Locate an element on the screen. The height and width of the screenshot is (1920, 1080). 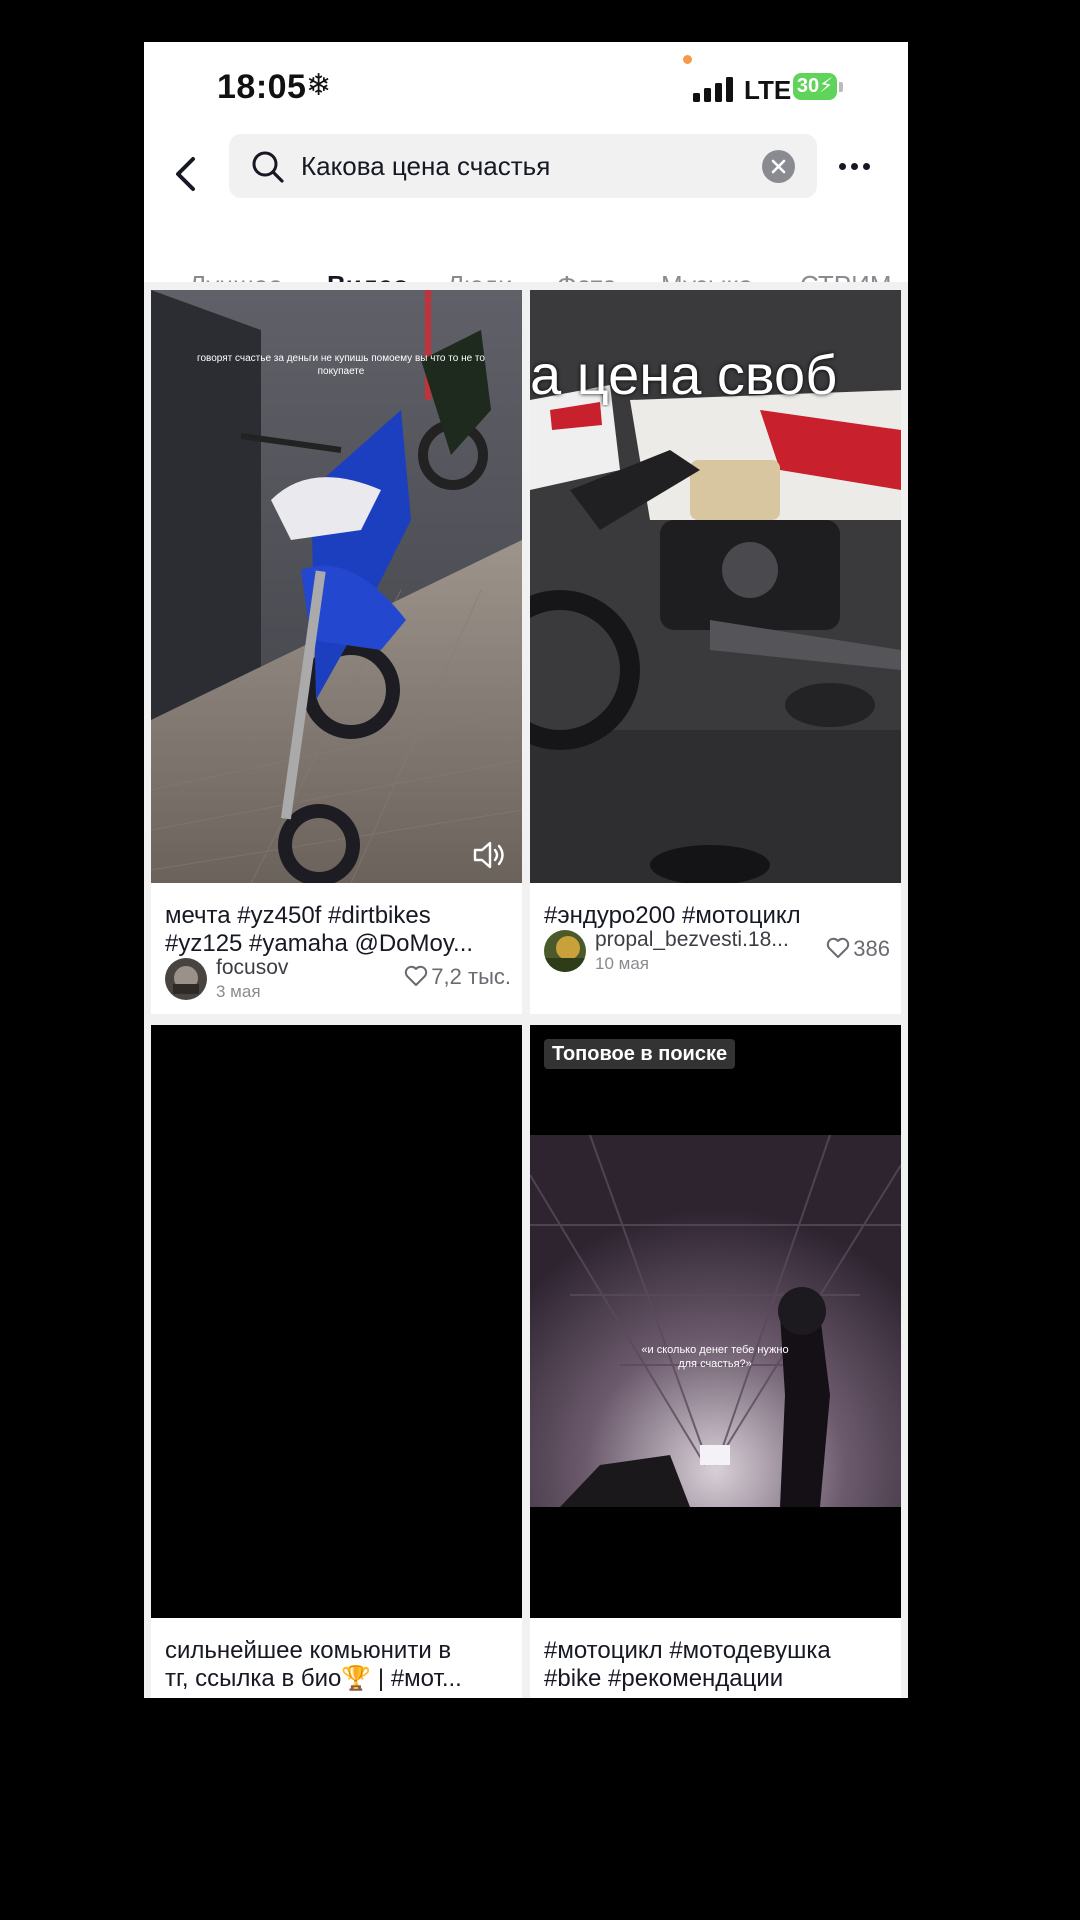
clear-search-button is located at coordinates (778, 166).